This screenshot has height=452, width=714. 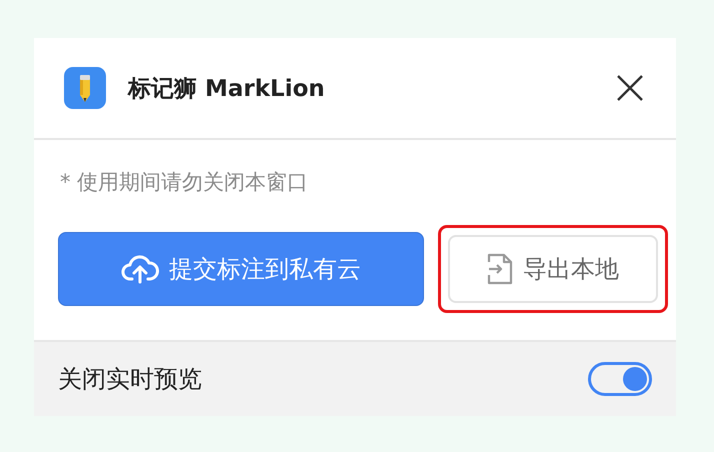 What do you see at coordinates (140, 269) in the screenshot?
I see `cloud-upload-icon` at bounding box center [140, 269].